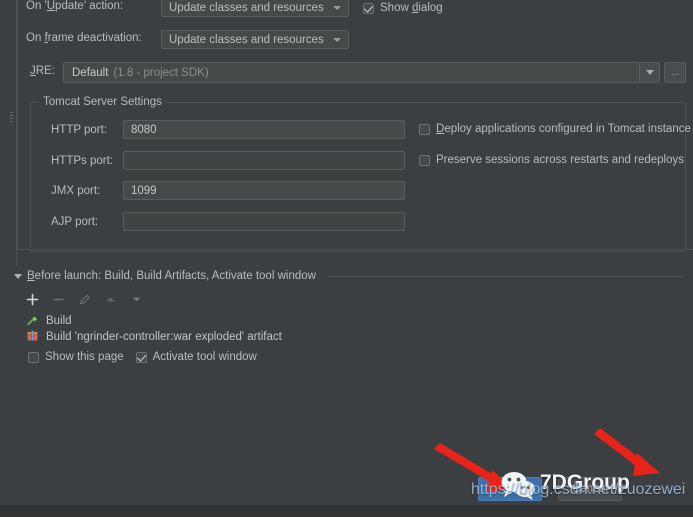 The width and height of the screenshot is (693, 517). What do you see at coordinates (59, 321) in the screenshot?
I see `task-label: Build` at bounding box center [59, 321].